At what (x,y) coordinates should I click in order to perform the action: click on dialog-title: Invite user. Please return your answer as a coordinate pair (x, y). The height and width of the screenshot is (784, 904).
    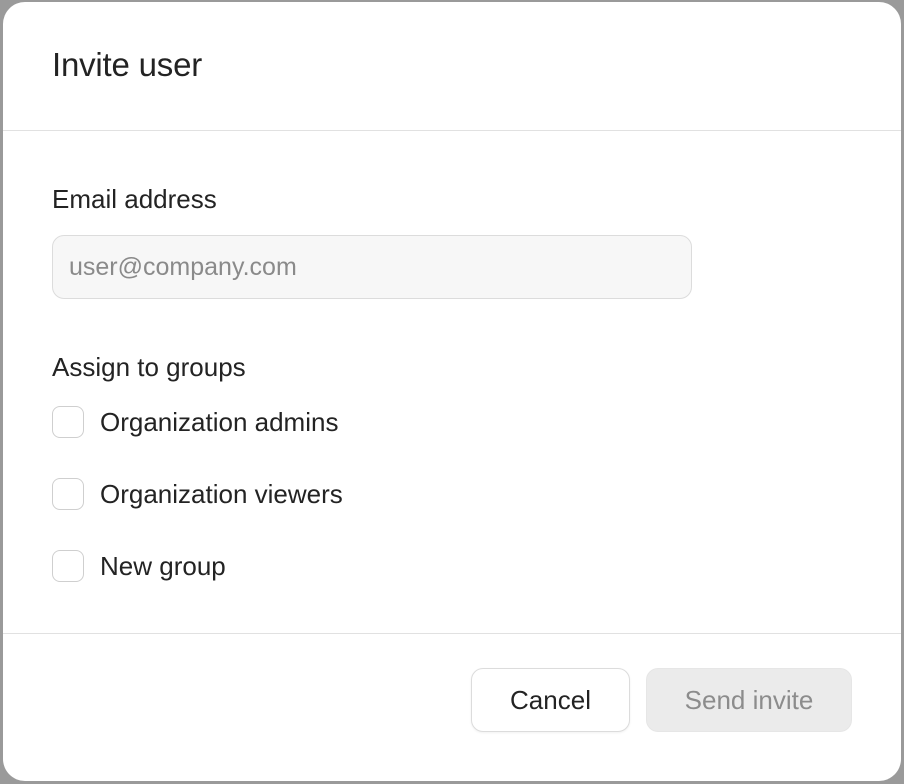
    Looking at the image, I should click on (127, 64).